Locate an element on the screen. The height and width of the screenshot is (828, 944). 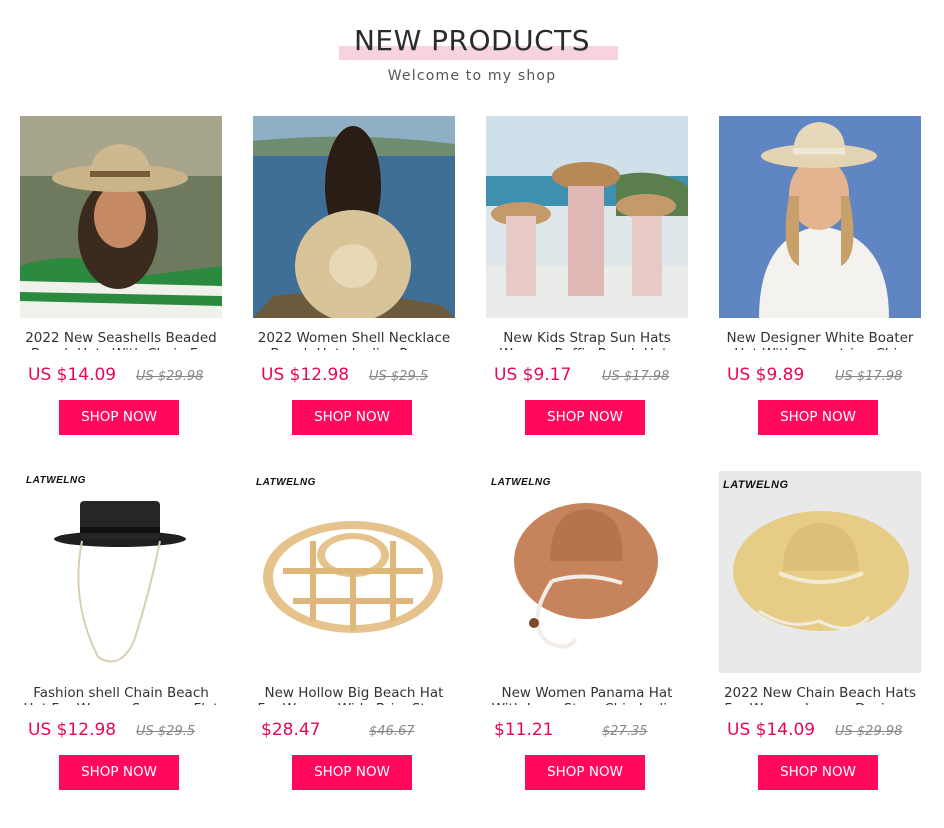
product-price: $28.47 is located at coordinates (291, 730).